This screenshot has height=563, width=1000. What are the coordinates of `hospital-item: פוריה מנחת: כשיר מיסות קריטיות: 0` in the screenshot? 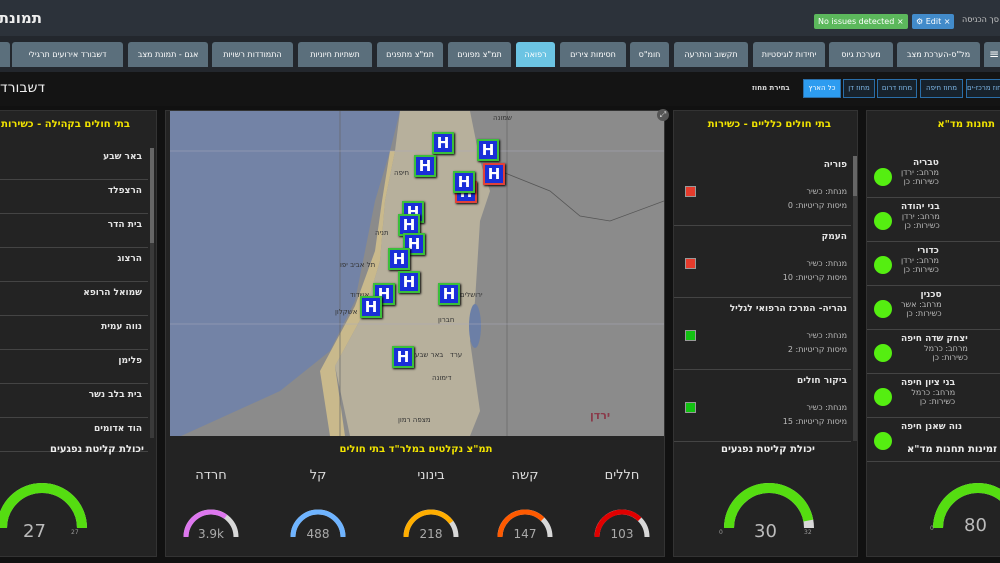 It's located at (762, 190).